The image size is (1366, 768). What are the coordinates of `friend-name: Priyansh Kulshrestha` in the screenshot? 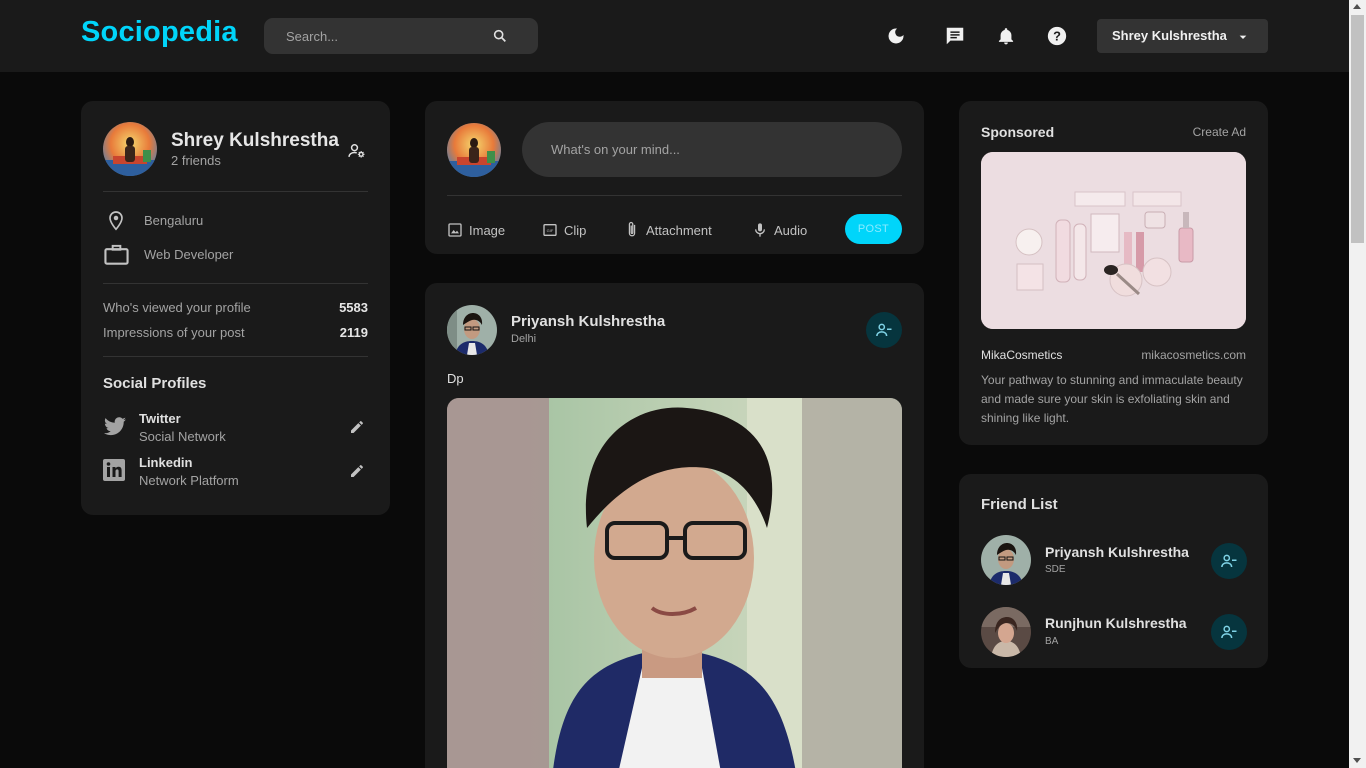 It's located at (1117, 552).